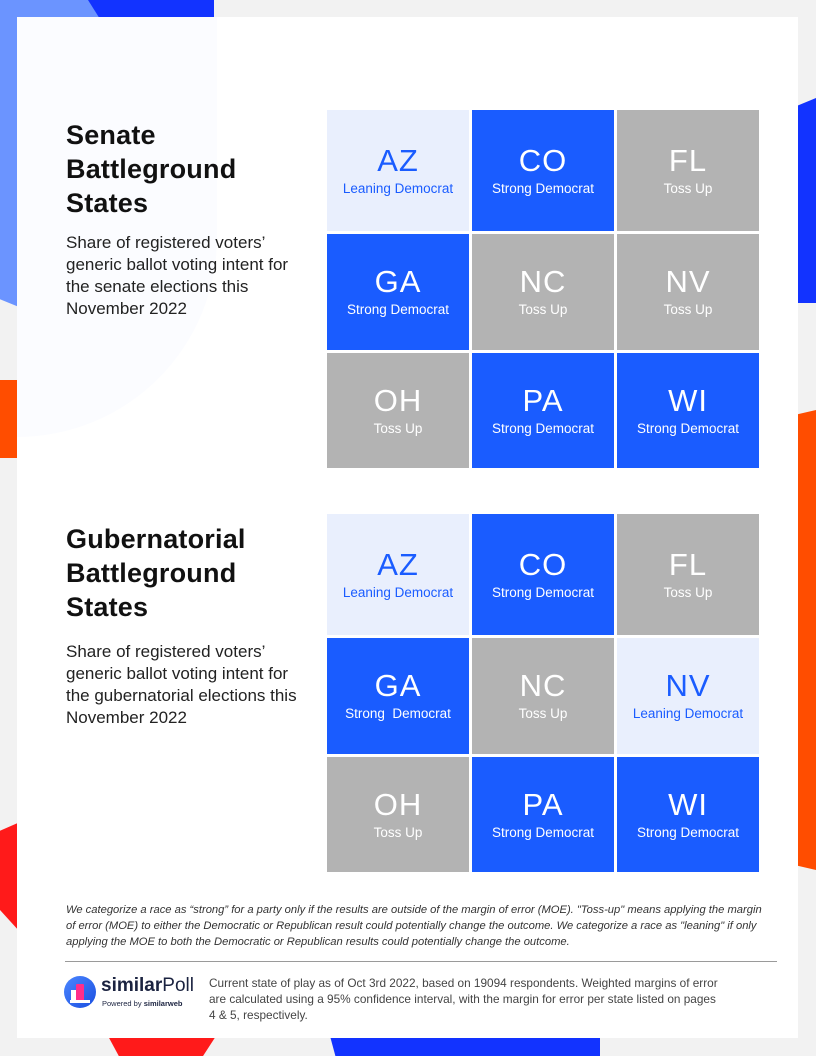 This screenshot has height=1056, width=816. I want to click on senate-title-line: States, so click(107, 203).